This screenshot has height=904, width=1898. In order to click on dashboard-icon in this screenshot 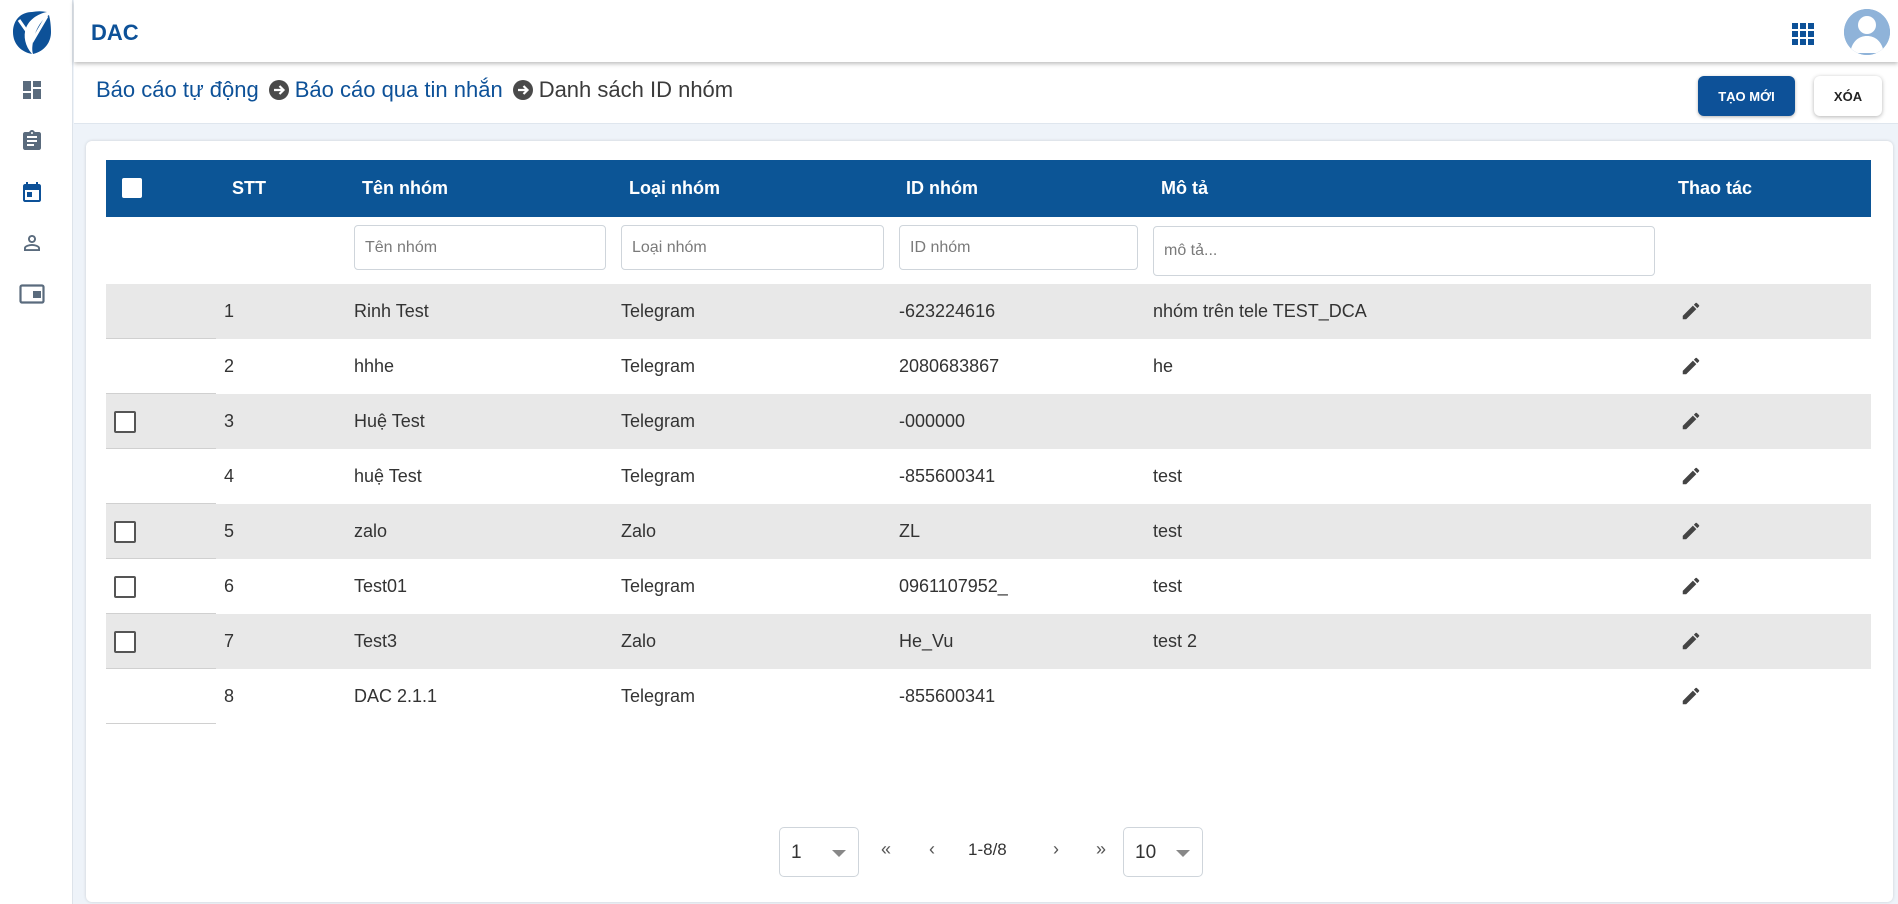, I will do `click(32, 90)`.